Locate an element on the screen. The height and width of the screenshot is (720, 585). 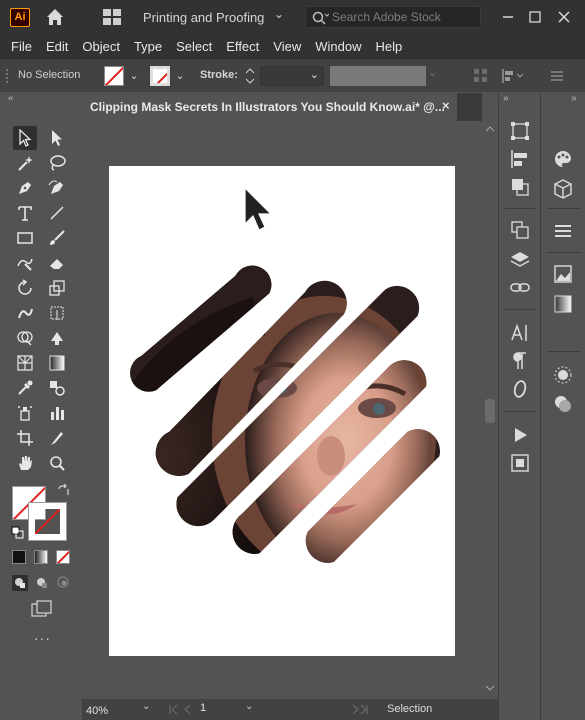
column-graph-tool is located at coordinates (57, 413).